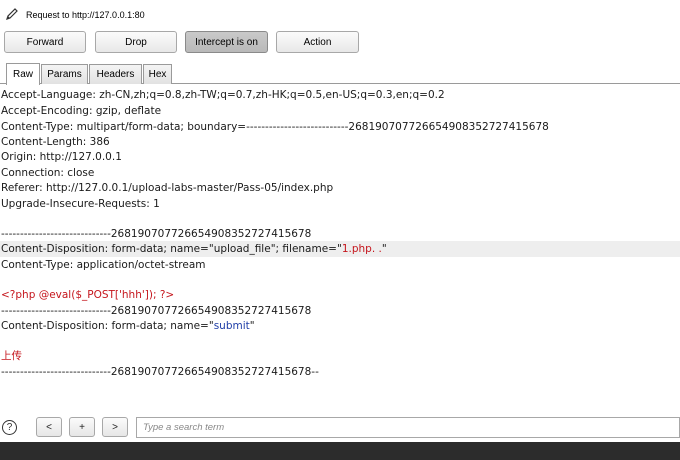 This screenshot has width=680, height=460. Describe the element at coordinates (340, 15) in the screenshot. I see `title-bar: Request to http://127.0.0.1:80` at that location.